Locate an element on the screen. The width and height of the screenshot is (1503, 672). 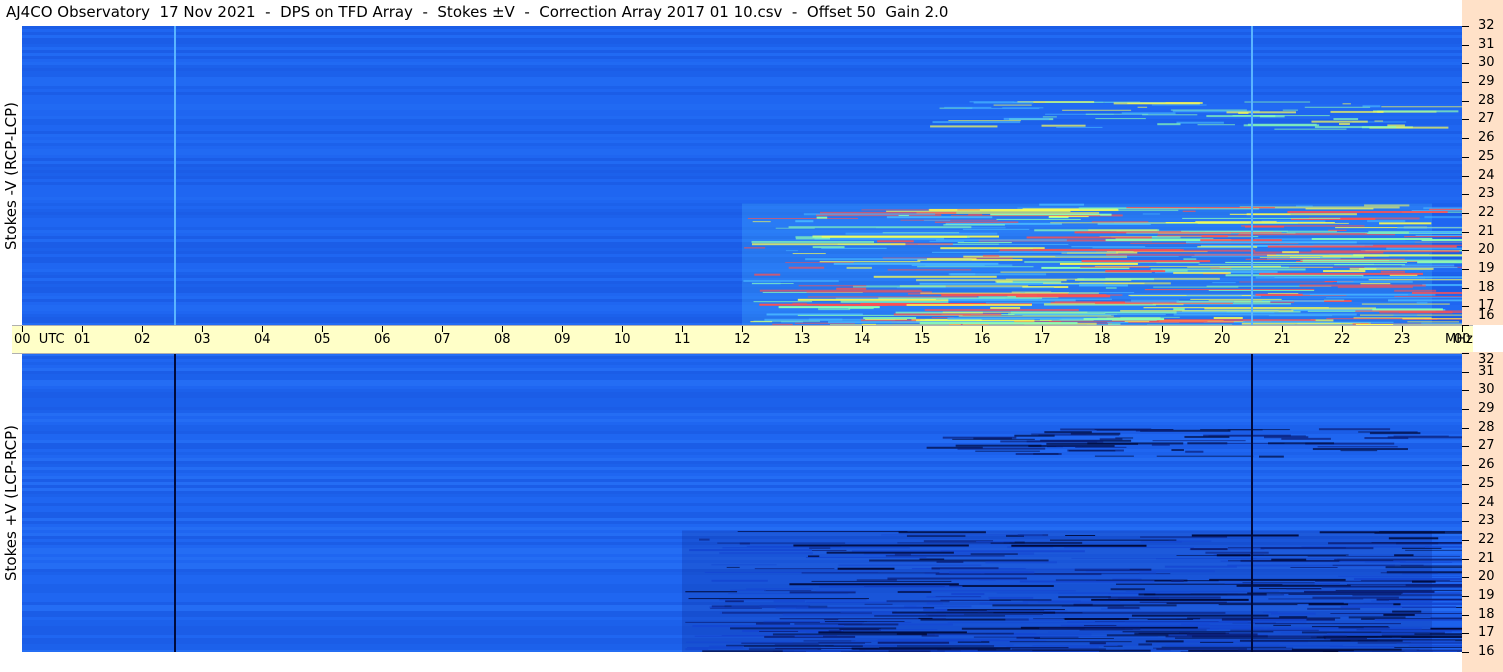
utc-tick-label: 02 is located at coordinates (142, 339).